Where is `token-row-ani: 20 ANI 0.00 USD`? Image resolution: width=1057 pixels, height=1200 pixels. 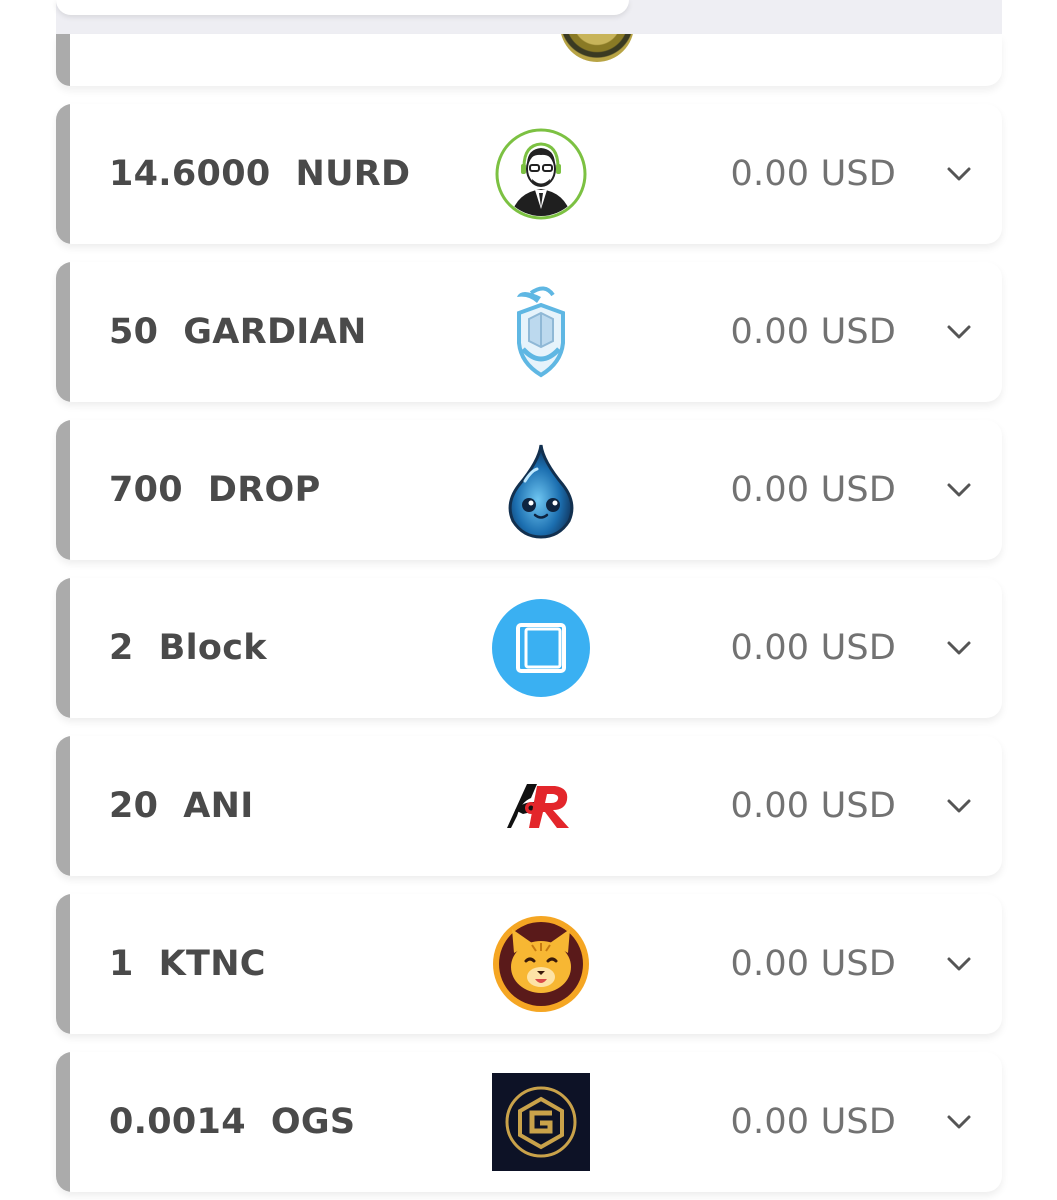
token-row-ani: 20 ANI 0.00 USD is located at coordinates (529, 806).